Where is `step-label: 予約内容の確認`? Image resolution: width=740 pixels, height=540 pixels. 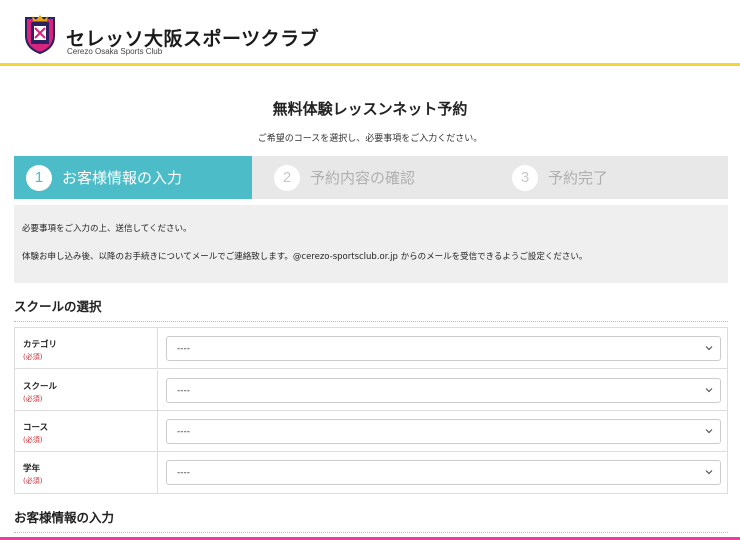
step-label: 予約内容の確認 is located at coordinates (363, 178).